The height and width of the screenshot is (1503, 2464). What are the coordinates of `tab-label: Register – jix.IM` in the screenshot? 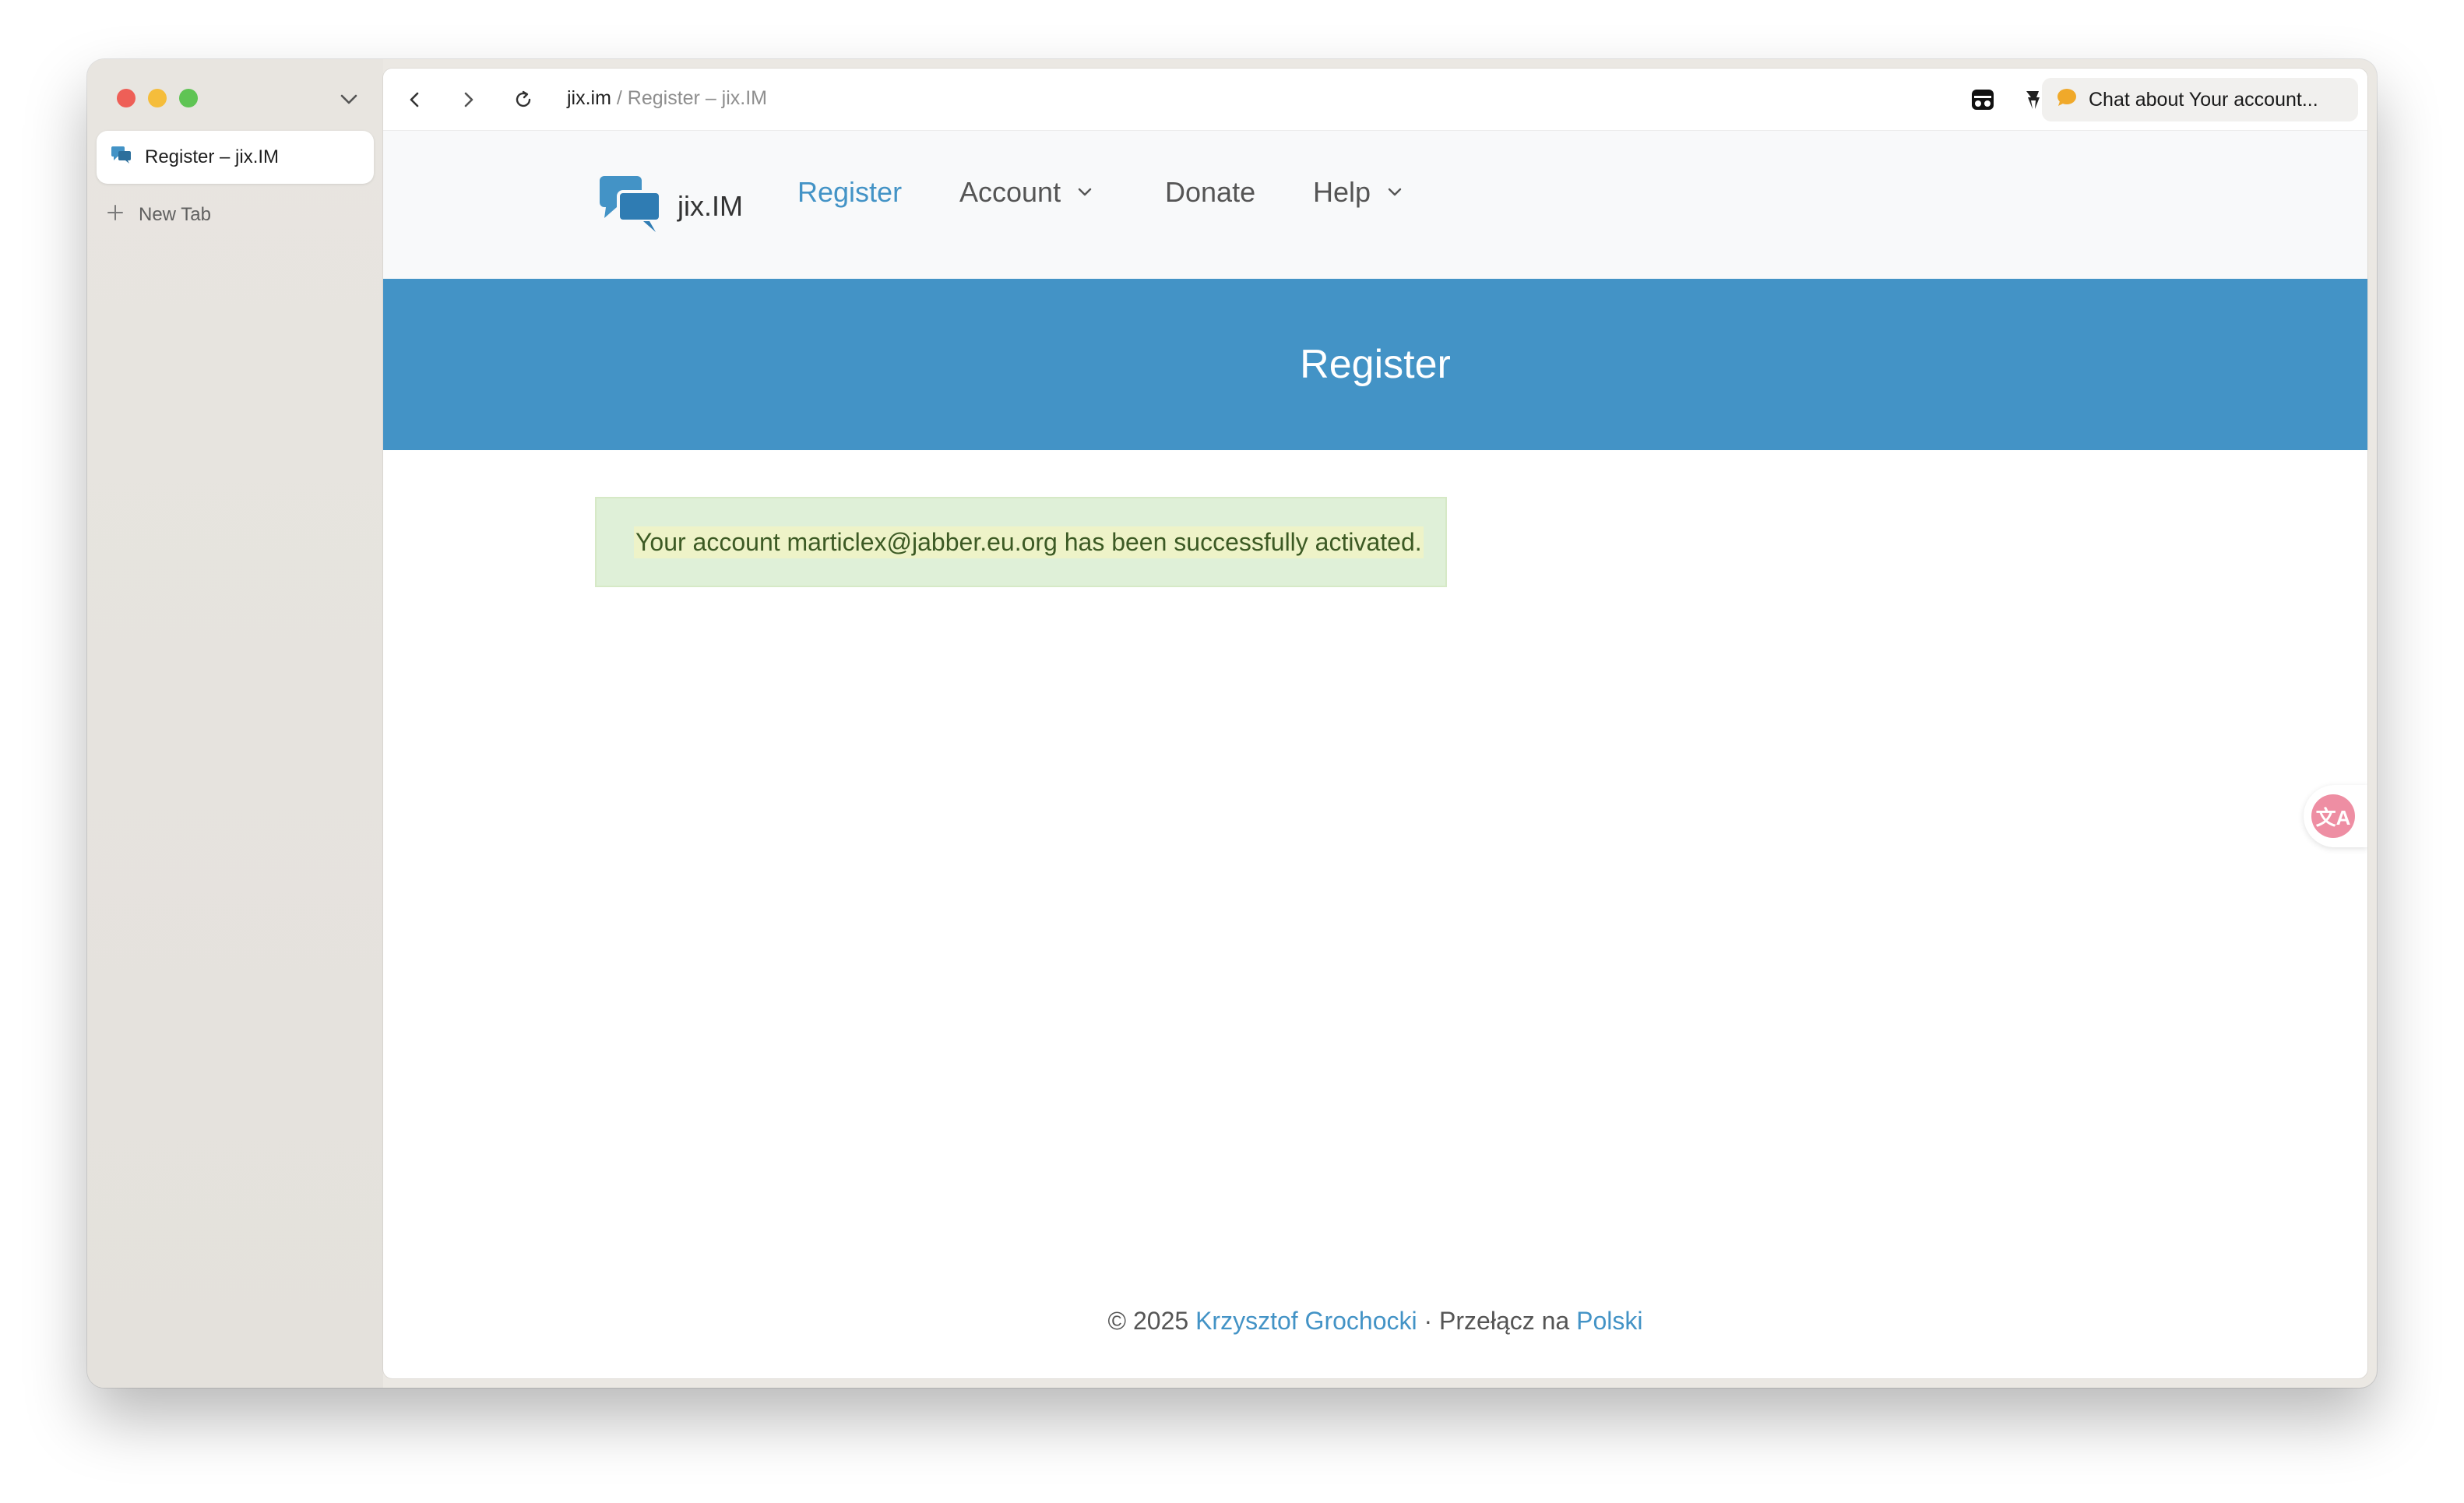 It's located at (212, 156).